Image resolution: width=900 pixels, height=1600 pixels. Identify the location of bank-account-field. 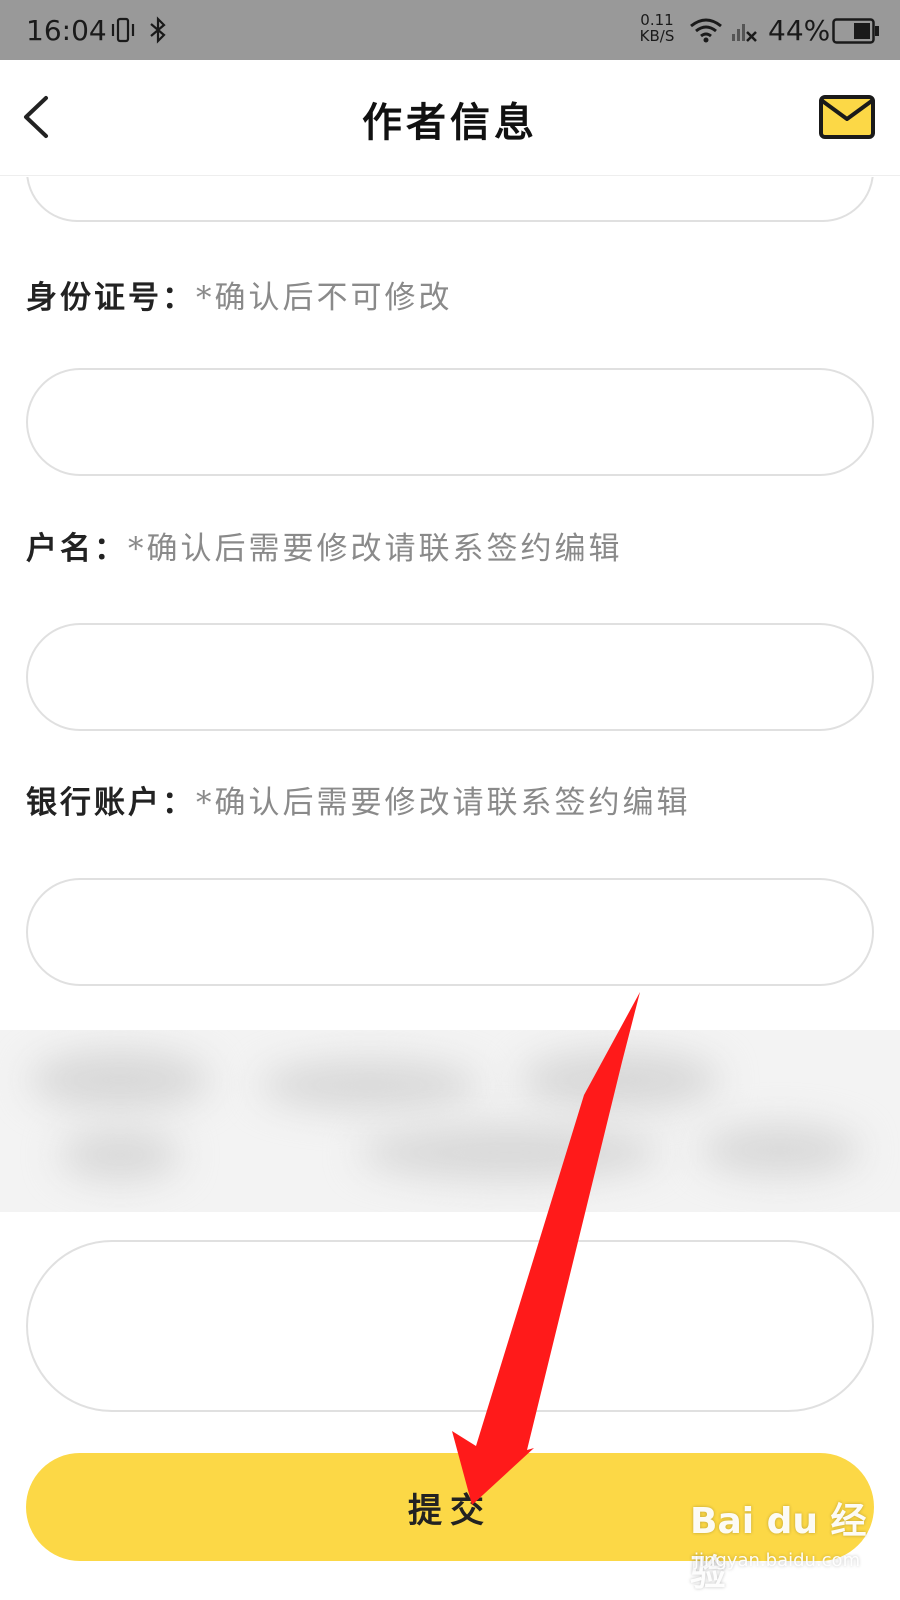
(450, 932).